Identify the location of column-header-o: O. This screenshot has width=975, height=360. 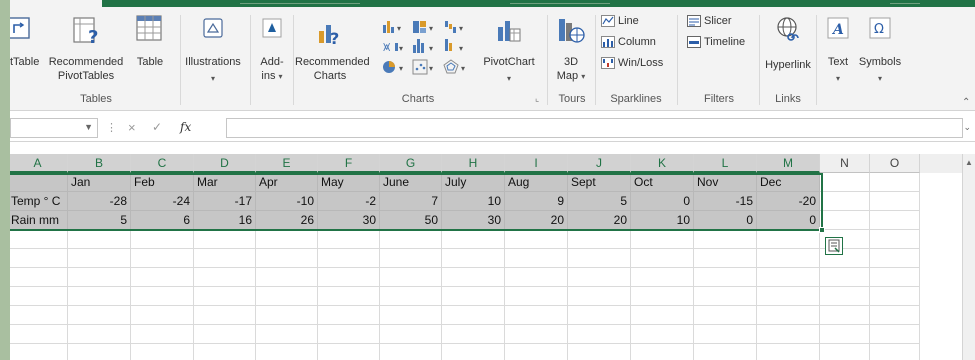
(895, 163).